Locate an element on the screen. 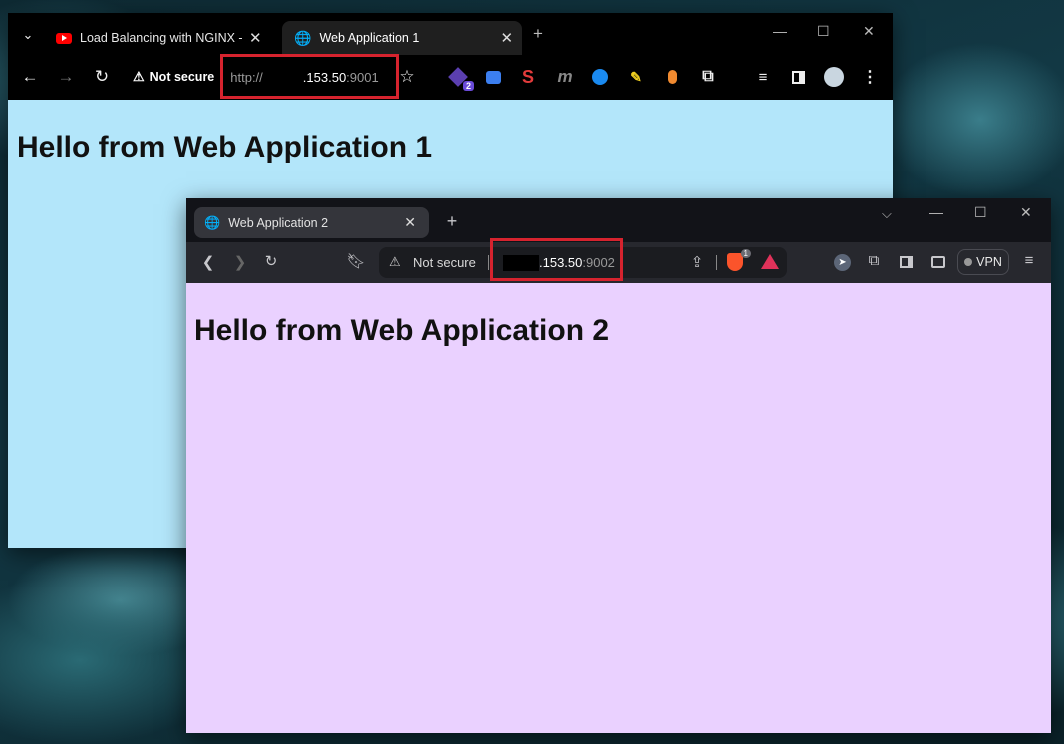 This screenshot has height=744, width=1064. tab-search-chevron-icon: ⌄ is located at coordinates (28, 35).